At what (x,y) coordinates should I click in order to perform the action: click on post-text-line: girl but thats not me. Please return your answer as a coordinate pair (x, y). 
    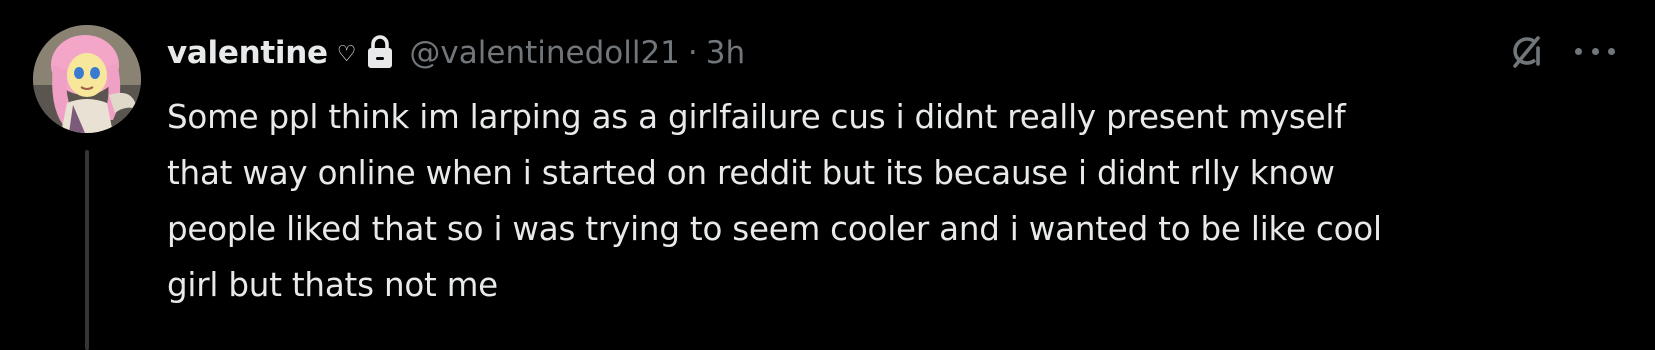
    Looking at the image, I should click on (332, 285).